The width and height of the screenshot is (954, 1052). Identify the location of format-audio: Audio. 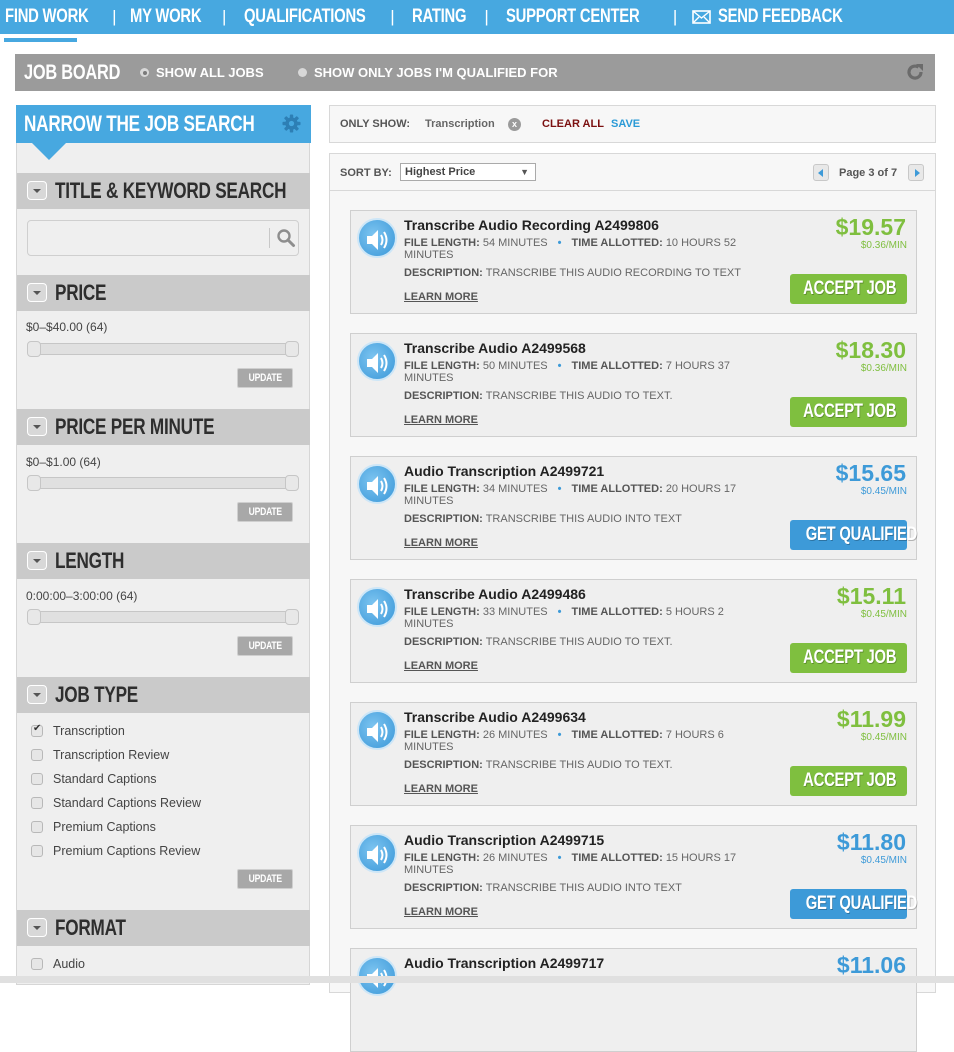
(58, 964).